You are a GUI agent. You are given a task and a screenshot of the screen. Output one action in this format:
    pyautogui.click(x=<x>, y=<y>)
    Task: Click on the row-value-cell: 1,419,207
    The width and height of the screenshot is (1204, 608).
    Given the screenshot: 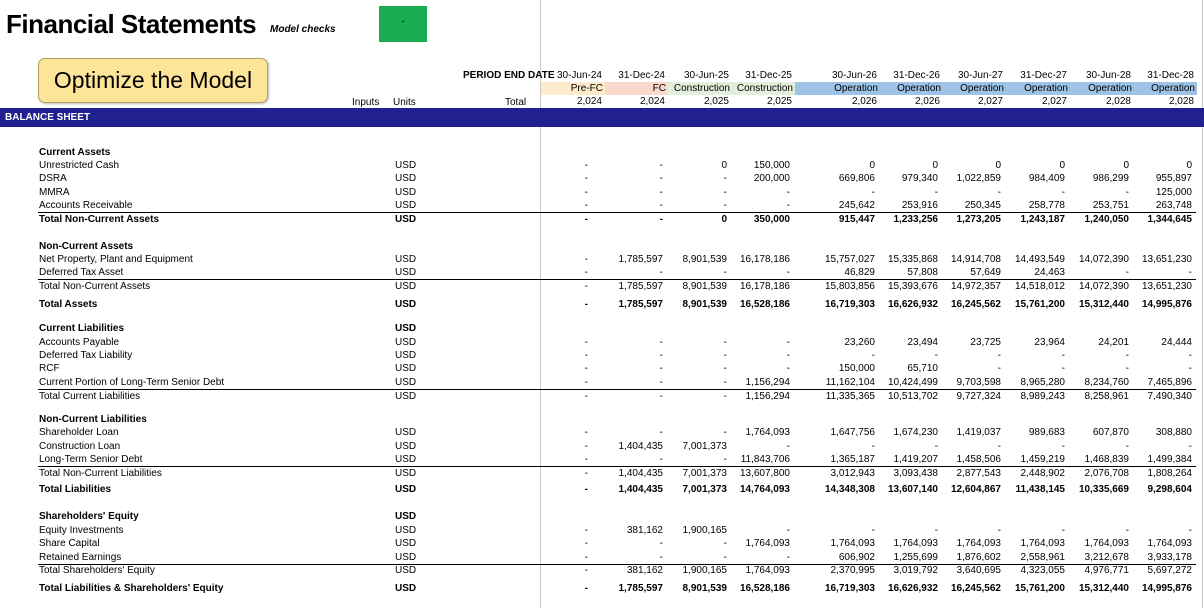 What is the action you would take?
    pyautogui.click(x=907, y=459)
    